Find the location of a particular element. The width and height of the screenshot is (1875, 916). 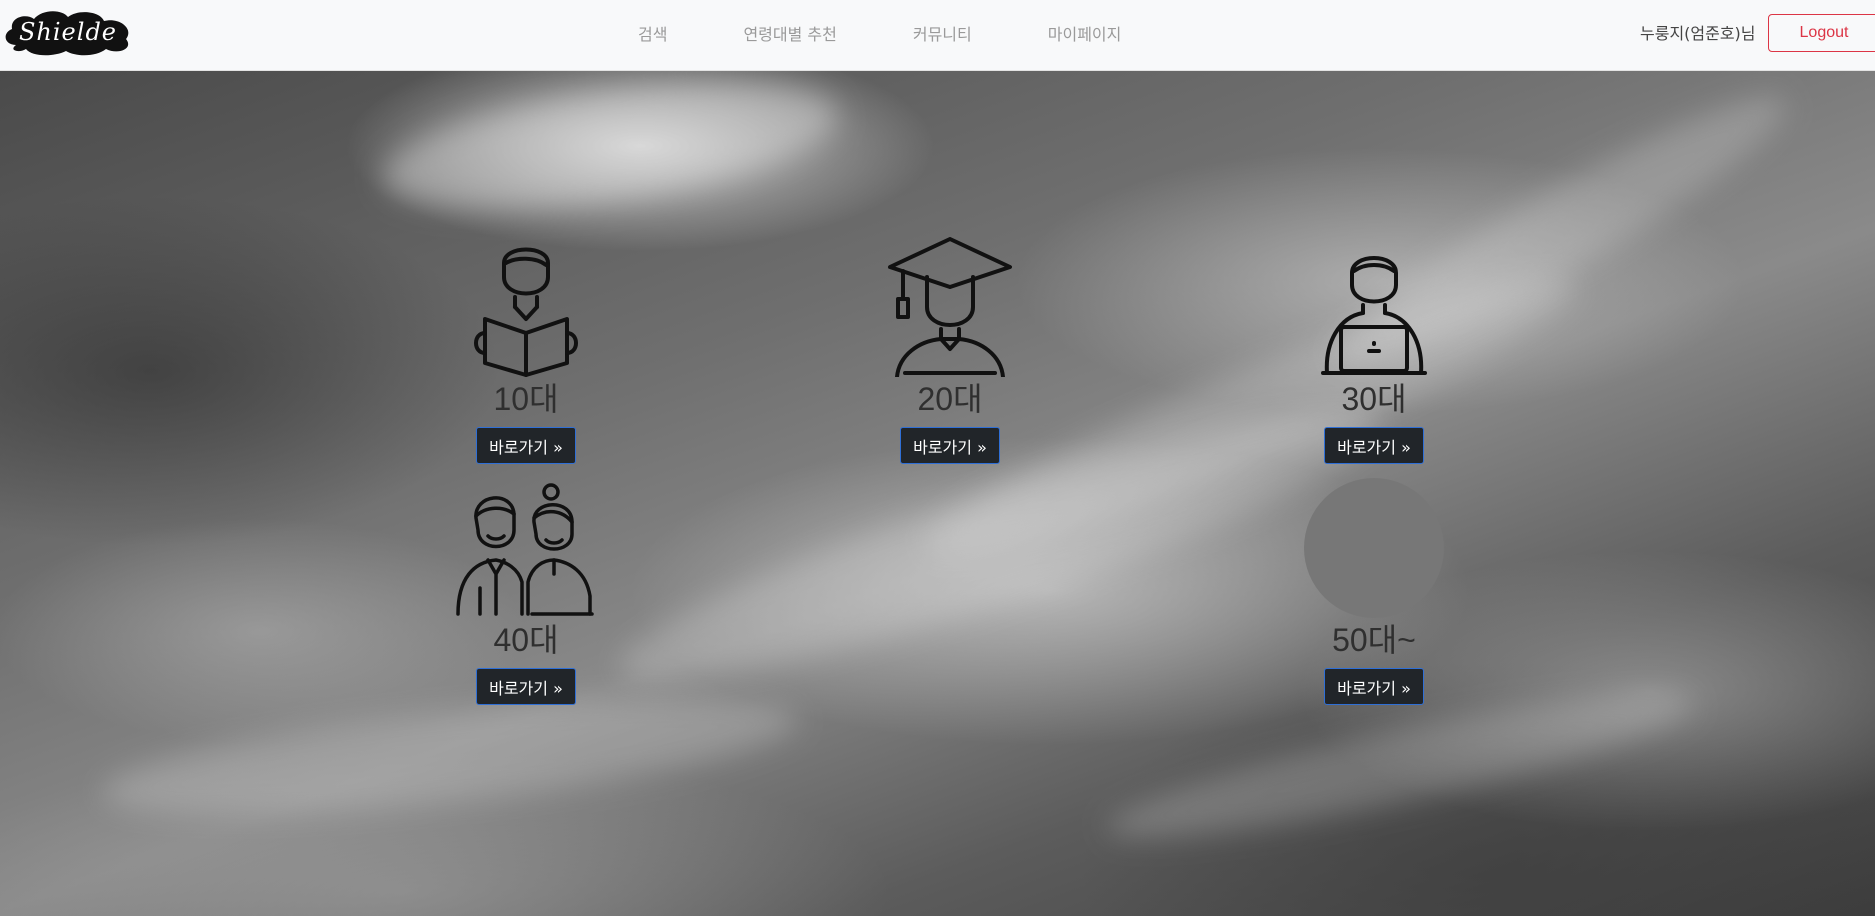

nav-mypage: 마이페이지 is located at coordinates (1085, 33).